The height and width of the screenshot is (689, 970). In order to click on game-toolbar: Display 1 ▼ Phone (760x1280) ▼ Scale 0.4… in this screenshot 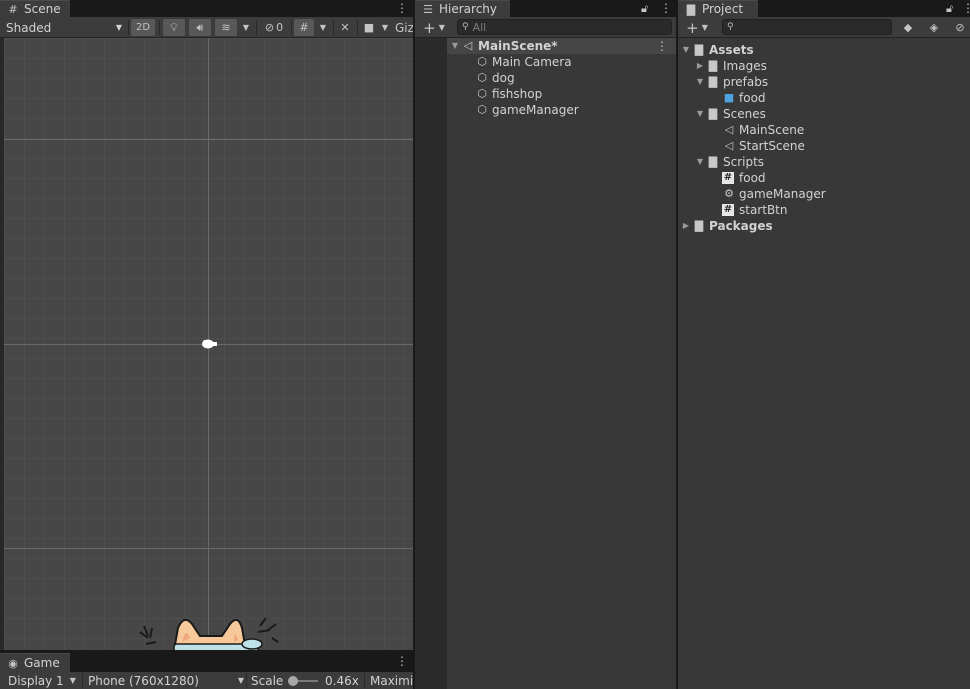, I will do `click(206, 680)`.